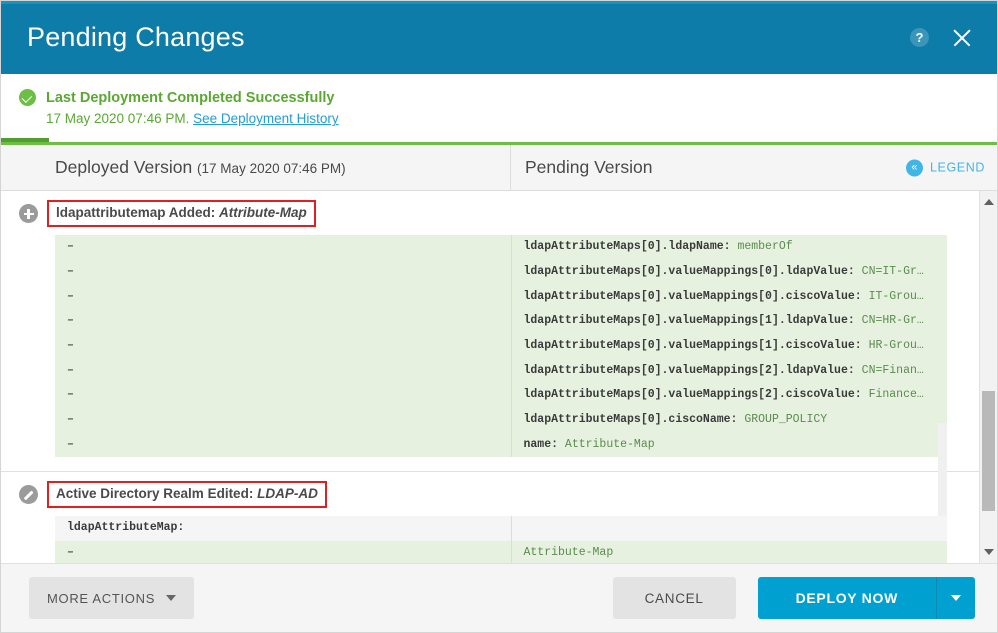 This screenshot has width=998, height=633. I want to click on diff-table: ldapAttributeMap: – Attribute-Map, so click(501, 539).